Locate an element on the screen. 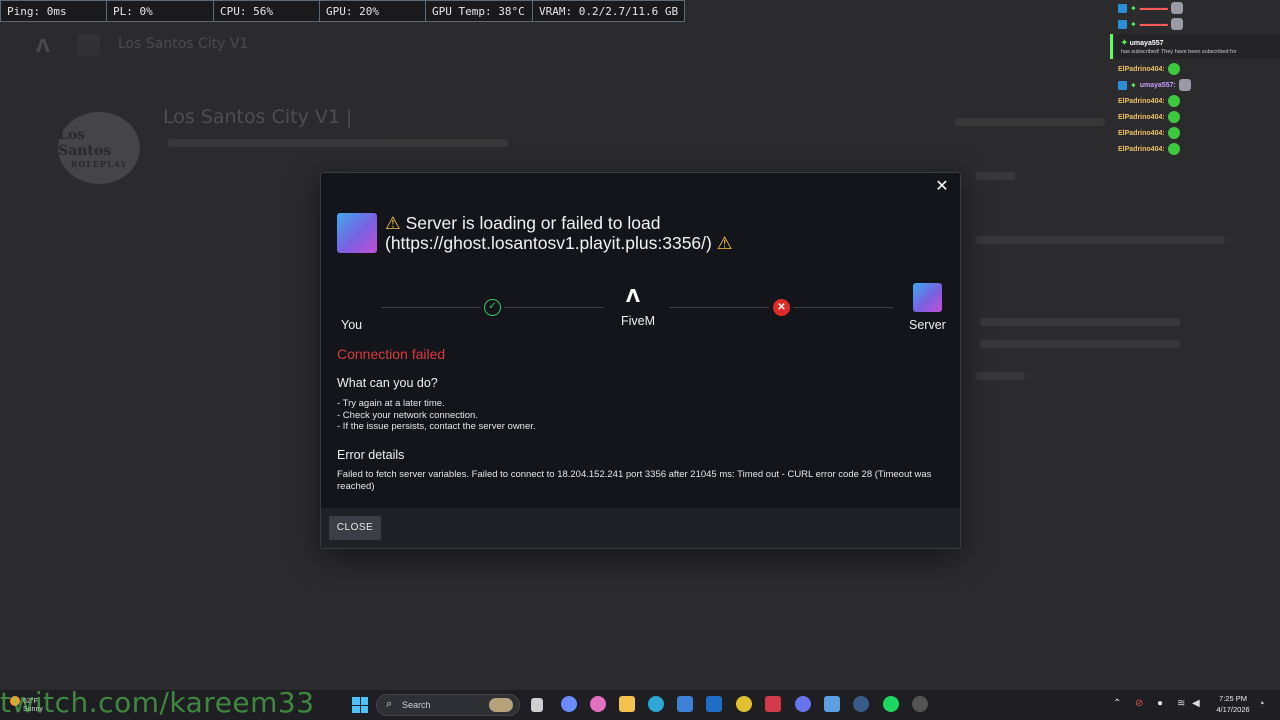  fivem-label: FiveM is located at coordinates (638, 321).